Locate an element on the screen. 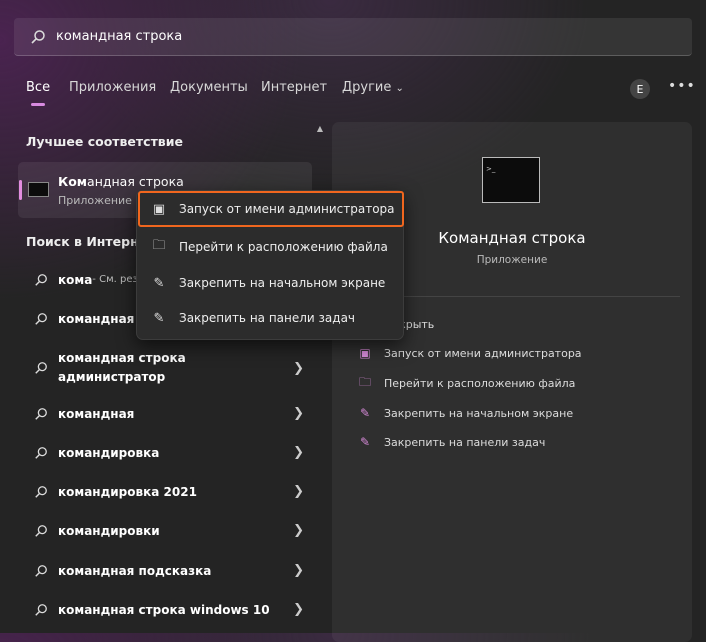 This screenshot has width=706, height=642. tab-all: Все is located at coordinates (38, 87).